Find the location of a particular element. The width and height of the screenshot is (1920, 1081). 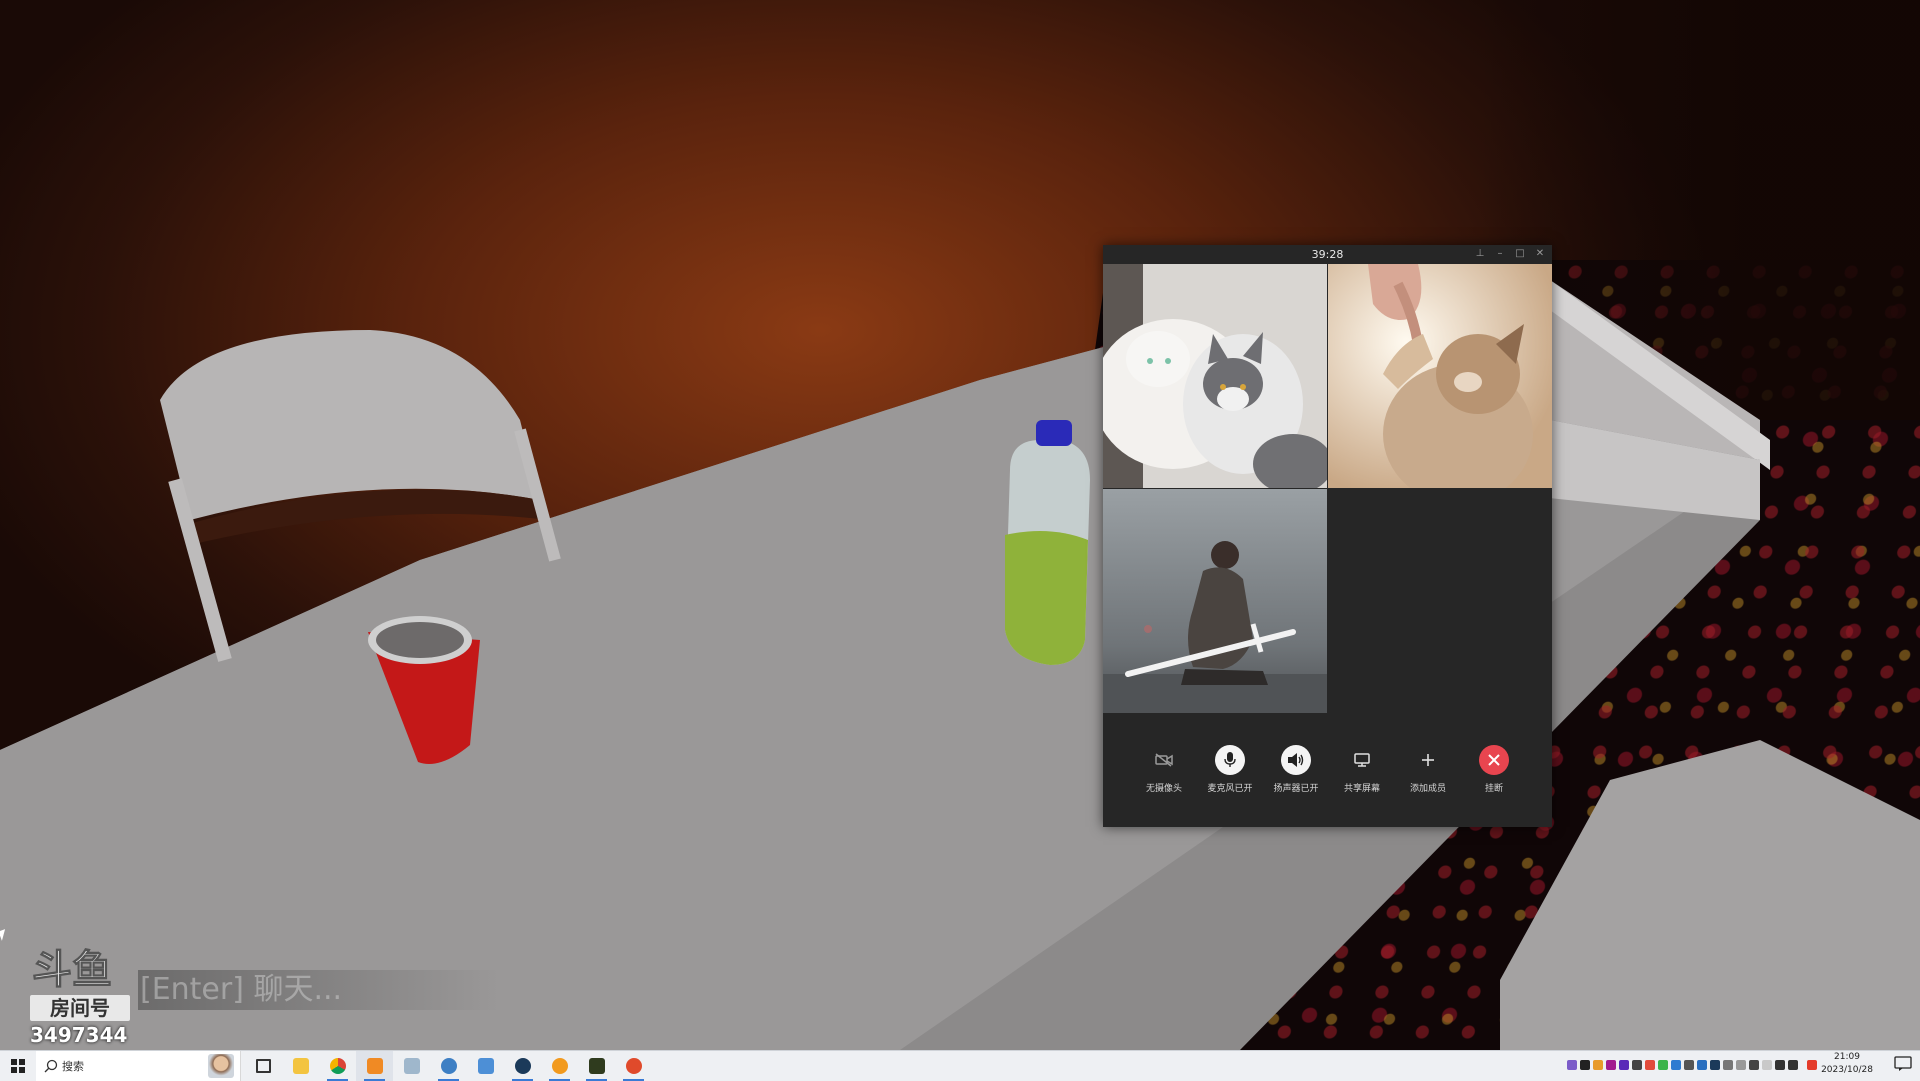

camera-label: 无摄像头 is located at coordinates (1163, 789).